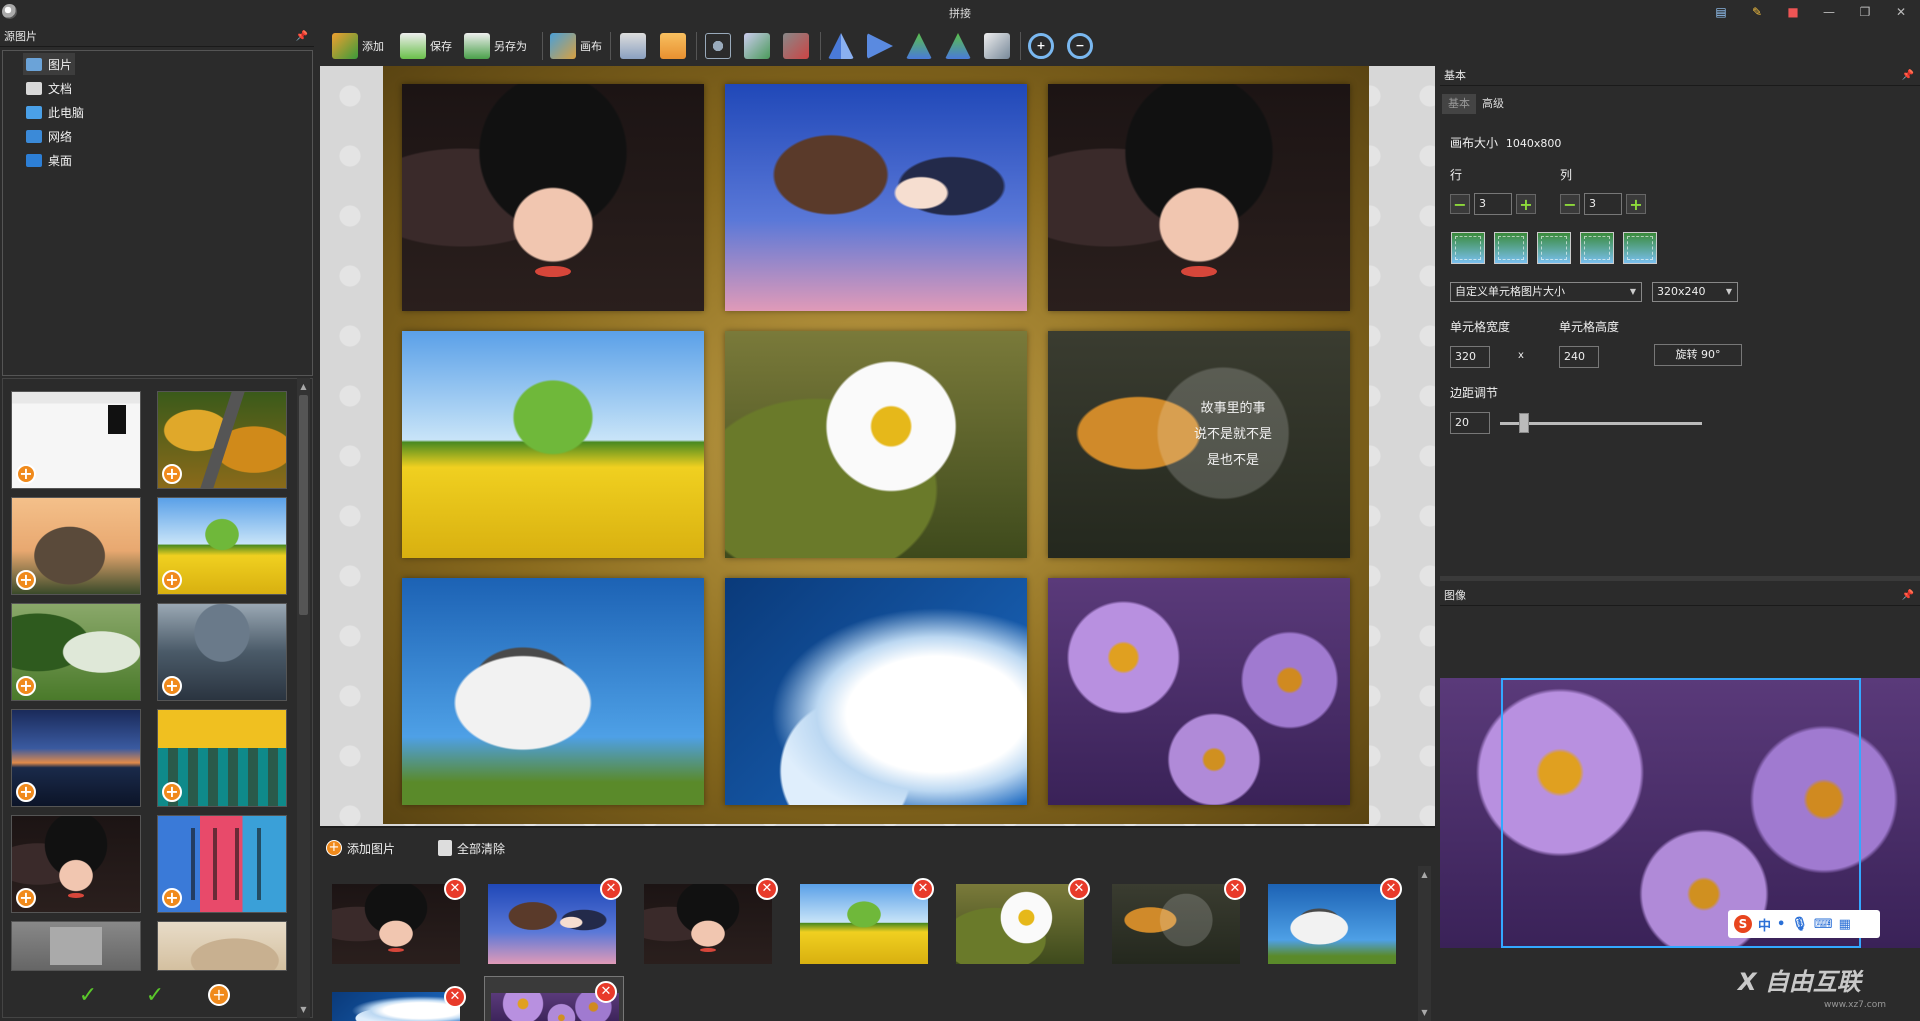 The image size is (1920, 1021). I want to click on rows-decrement-button: −, so click(1460, 204).